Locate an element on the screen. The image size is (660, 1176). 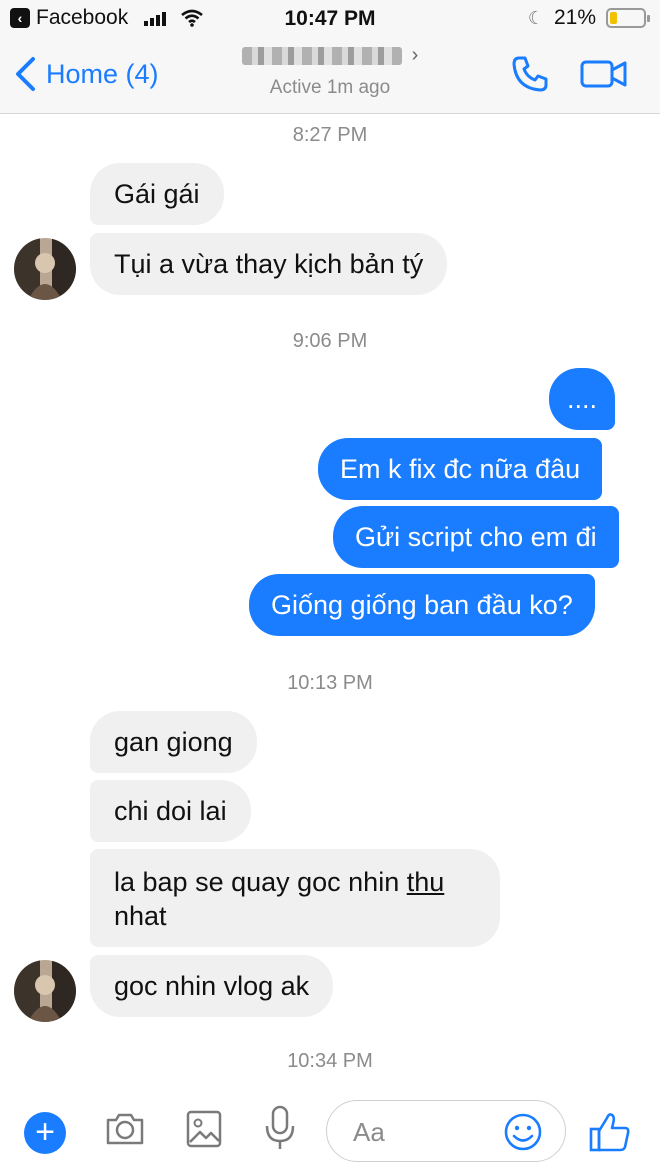
timestamp: 8:27 PM is located at coordinates (330, 135).